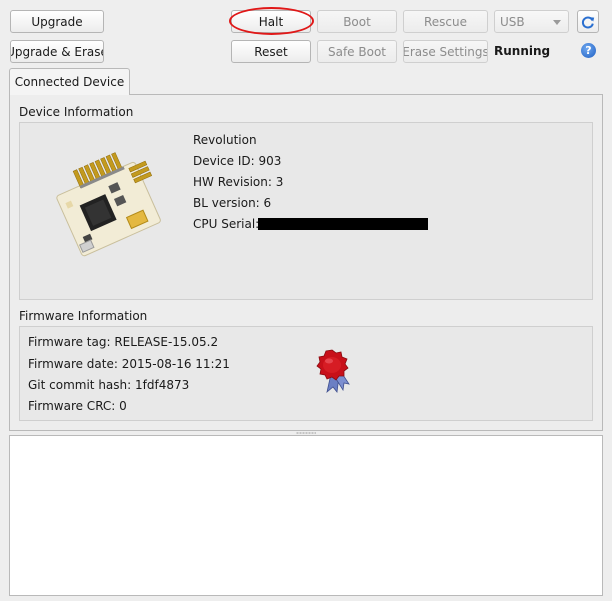  I want to click on firmware-tag: Firmware tag: RELEASE-15.05.2, so click(123, 342).